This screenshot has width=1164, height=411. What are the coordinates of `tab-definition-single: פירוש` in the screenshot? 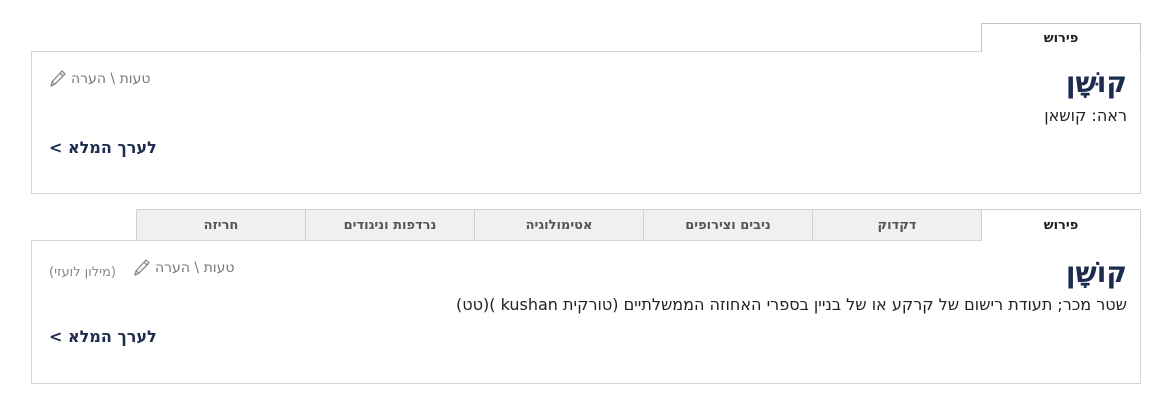 It's located at (1061, 37).